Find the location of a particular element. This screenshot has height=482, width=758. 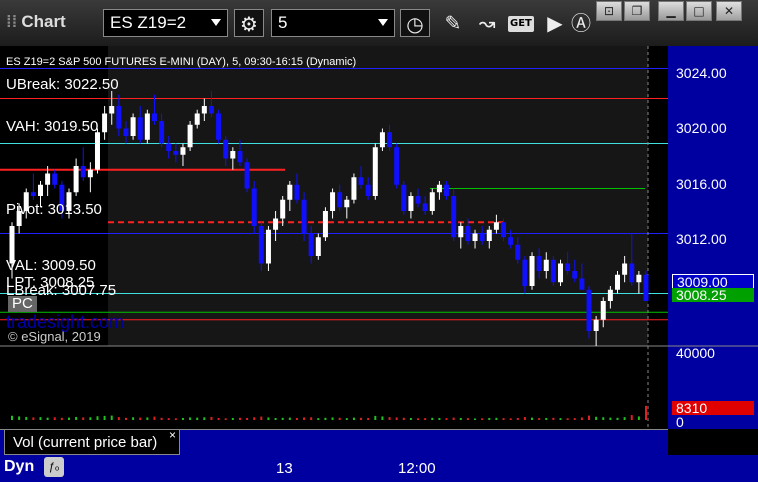

symbol-input: ES Z19=2 is located at coordinates (165, 23).